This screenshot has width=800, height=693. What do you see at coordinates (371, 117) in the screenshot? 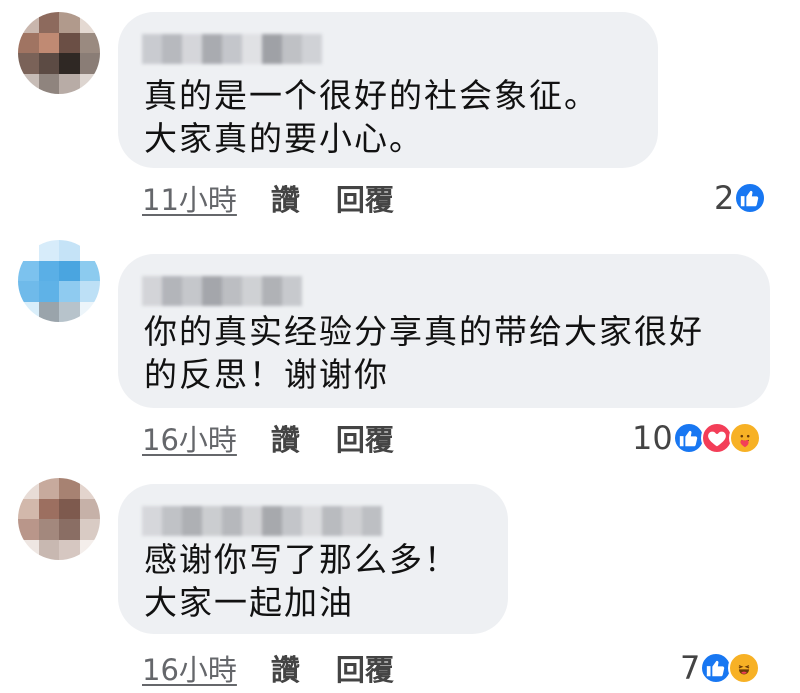
I see `comment-text: 真的是一个很好的社会象征。 大家真的要小心。` at bounding box center [371, 117].